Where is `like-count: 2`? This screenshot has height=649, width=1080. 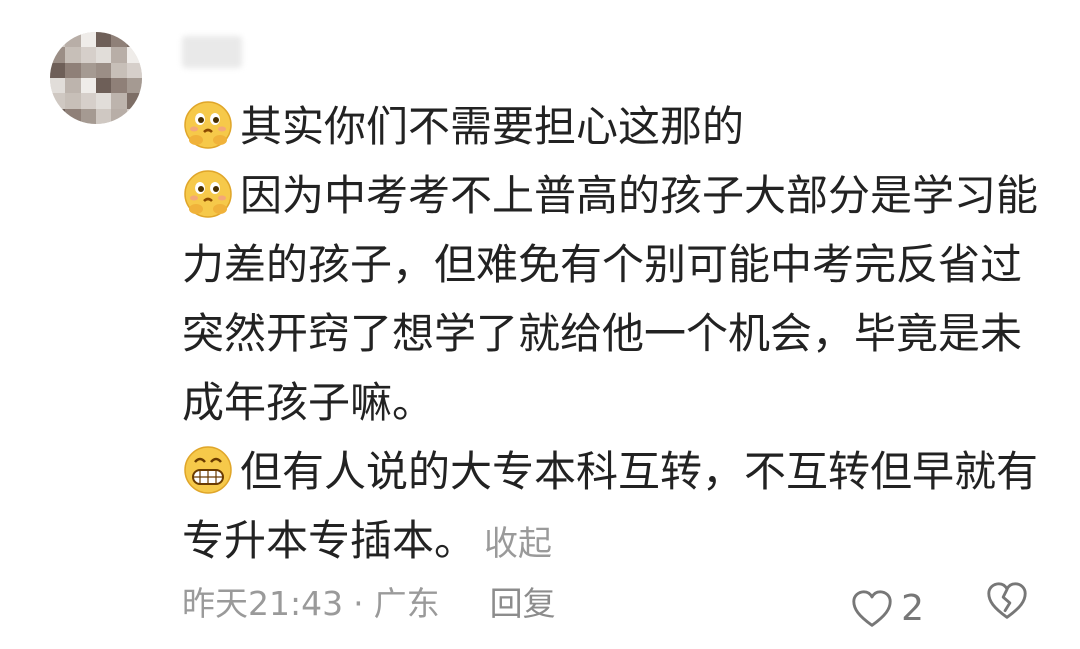 like-count: 2 is located at coordinates (912, 608).